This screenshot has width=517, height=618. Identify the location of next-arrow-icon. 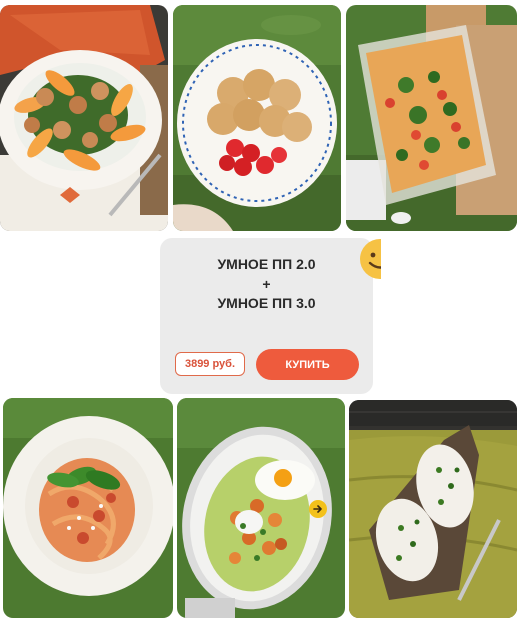
(318, 509).